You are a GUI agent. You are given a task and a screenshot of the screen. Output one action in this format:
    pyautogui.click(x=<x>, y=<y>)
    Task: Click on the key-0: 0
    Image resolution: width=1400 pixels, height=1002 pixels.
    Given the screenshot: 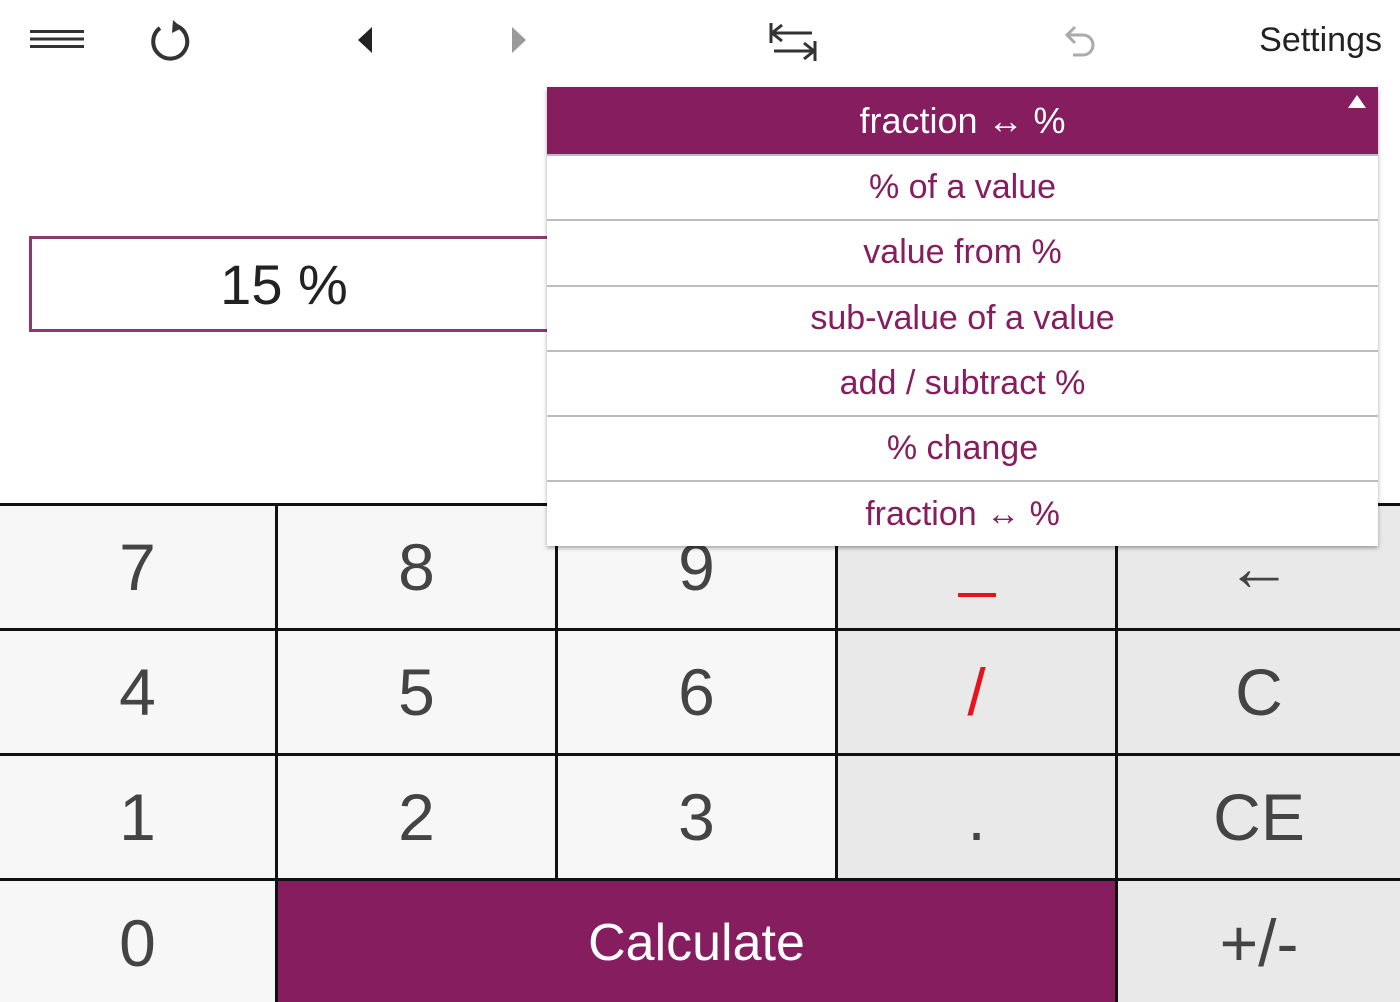 What is the action you would take?
    pyautogui.click(x=139, y=941)
    